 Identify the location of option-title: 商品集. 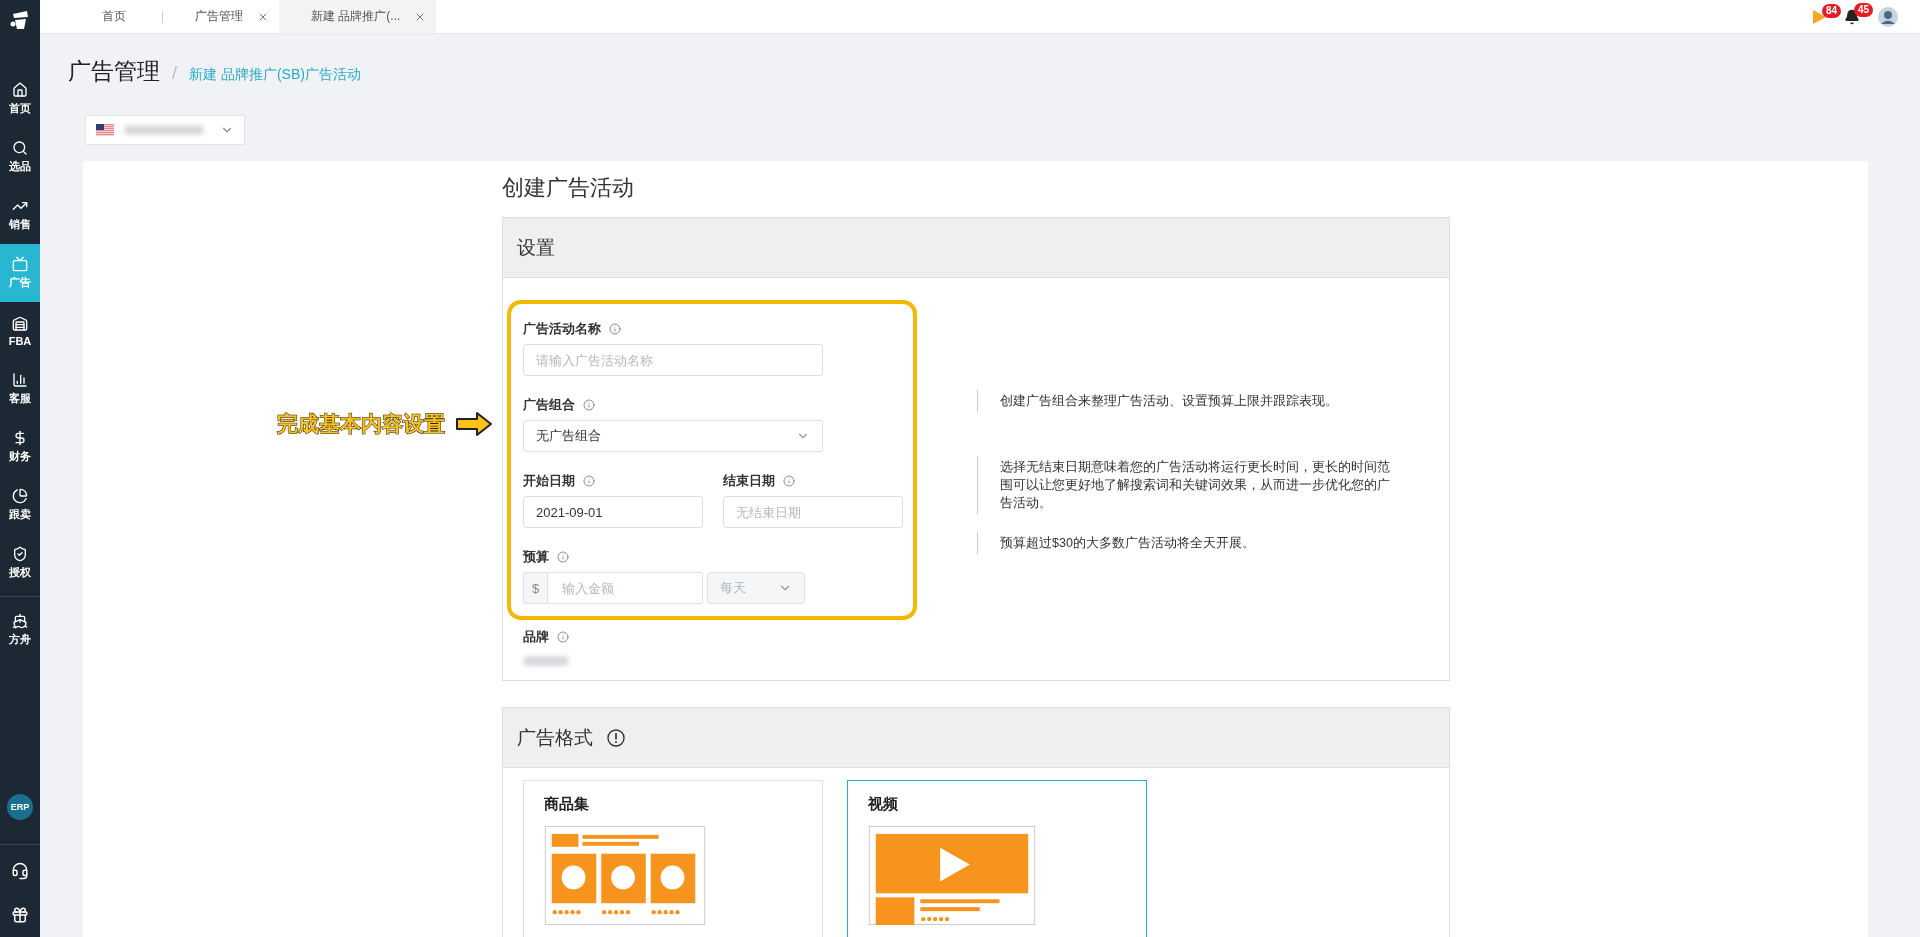
(566, 804).